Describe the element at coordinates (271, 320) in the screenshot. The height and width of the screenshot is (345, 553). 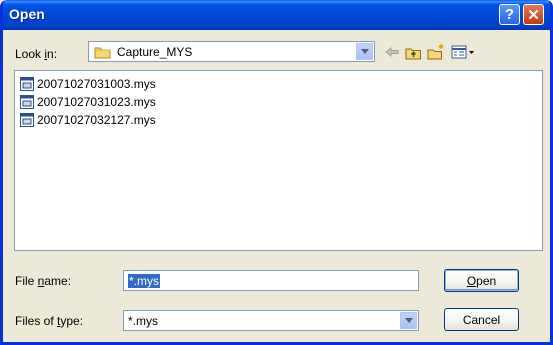
I see `files-of-type-dropdown: *.mys` at that location.